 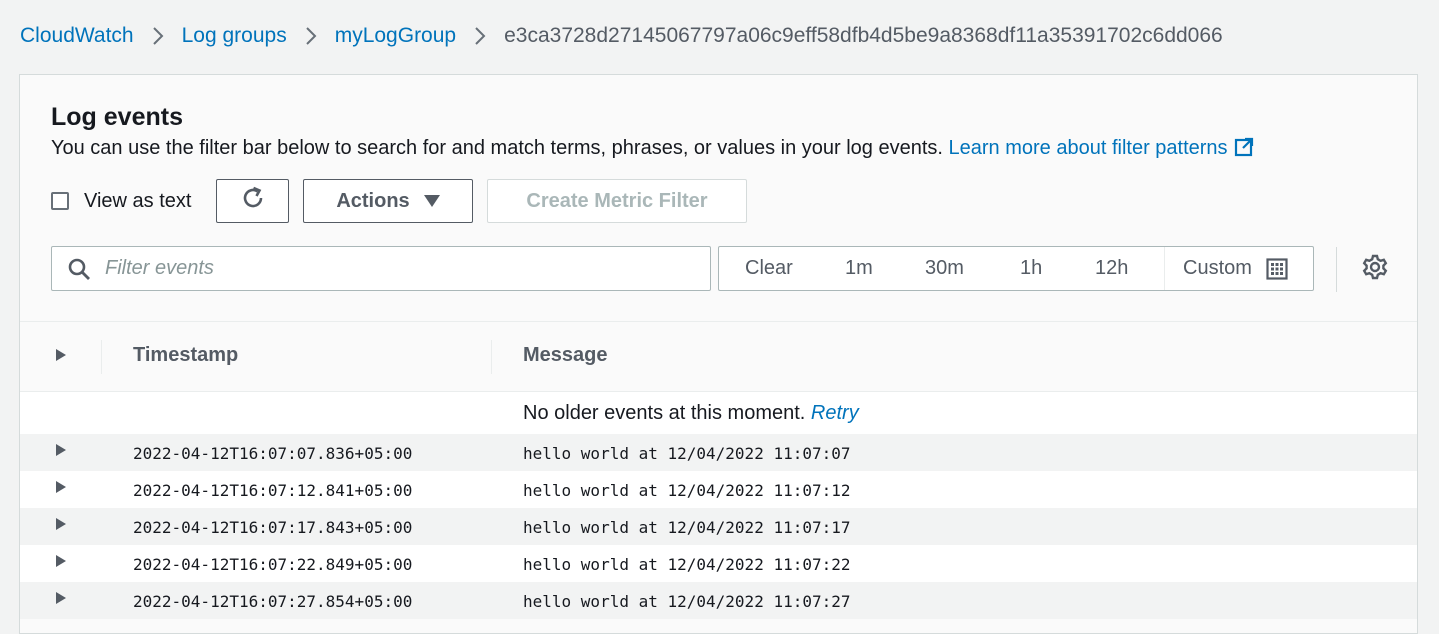 What do you see at coordinates (117, 117) in the screenshot?
I see `page-title: Log events` at bounding box center [117, 117].